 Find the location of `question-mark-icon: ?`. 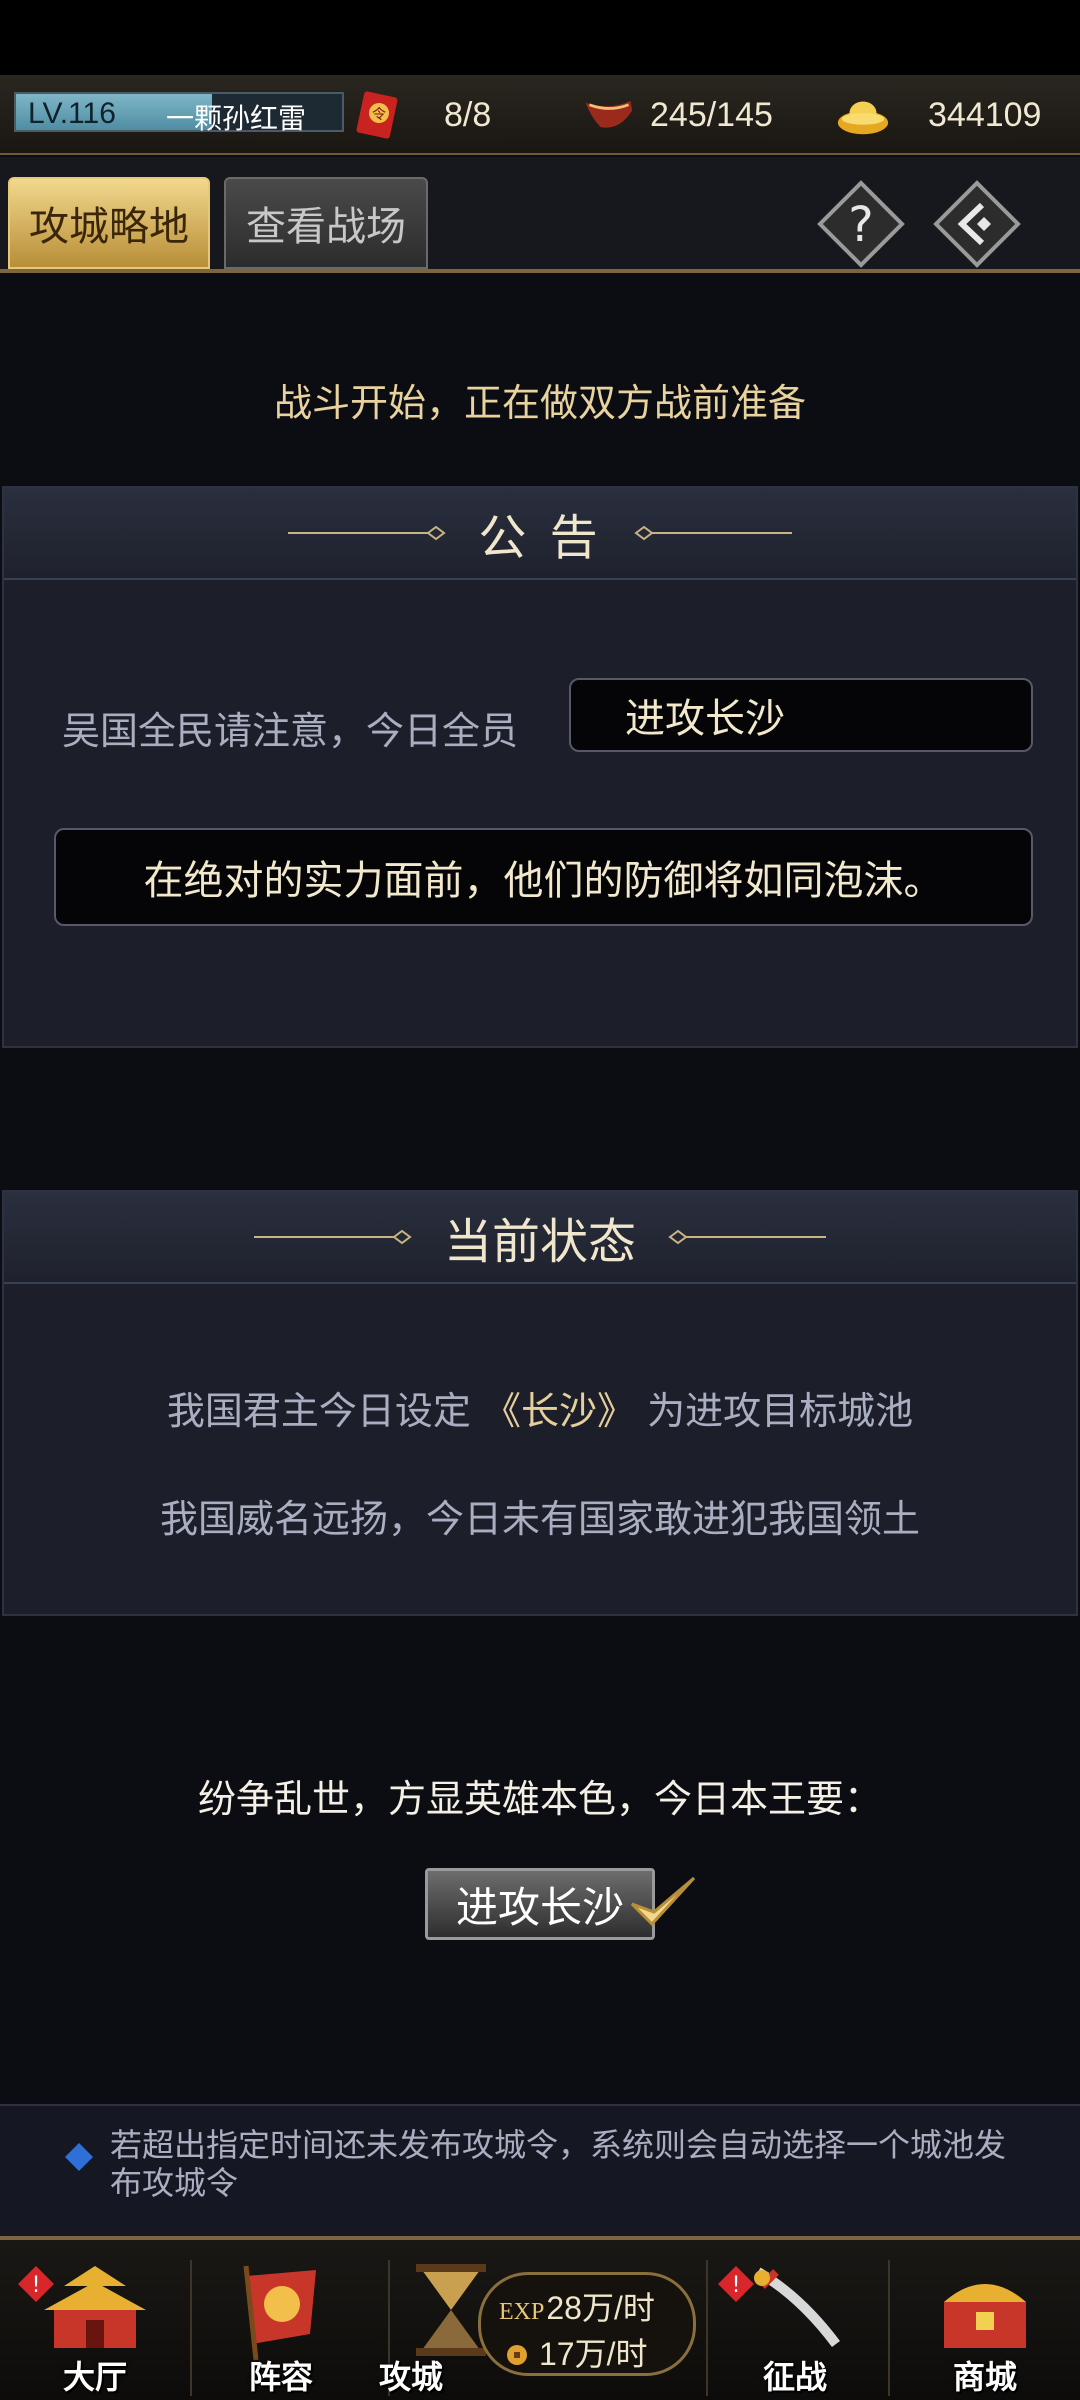

question-mark-icon: ? is located at coordinates (861, 224).